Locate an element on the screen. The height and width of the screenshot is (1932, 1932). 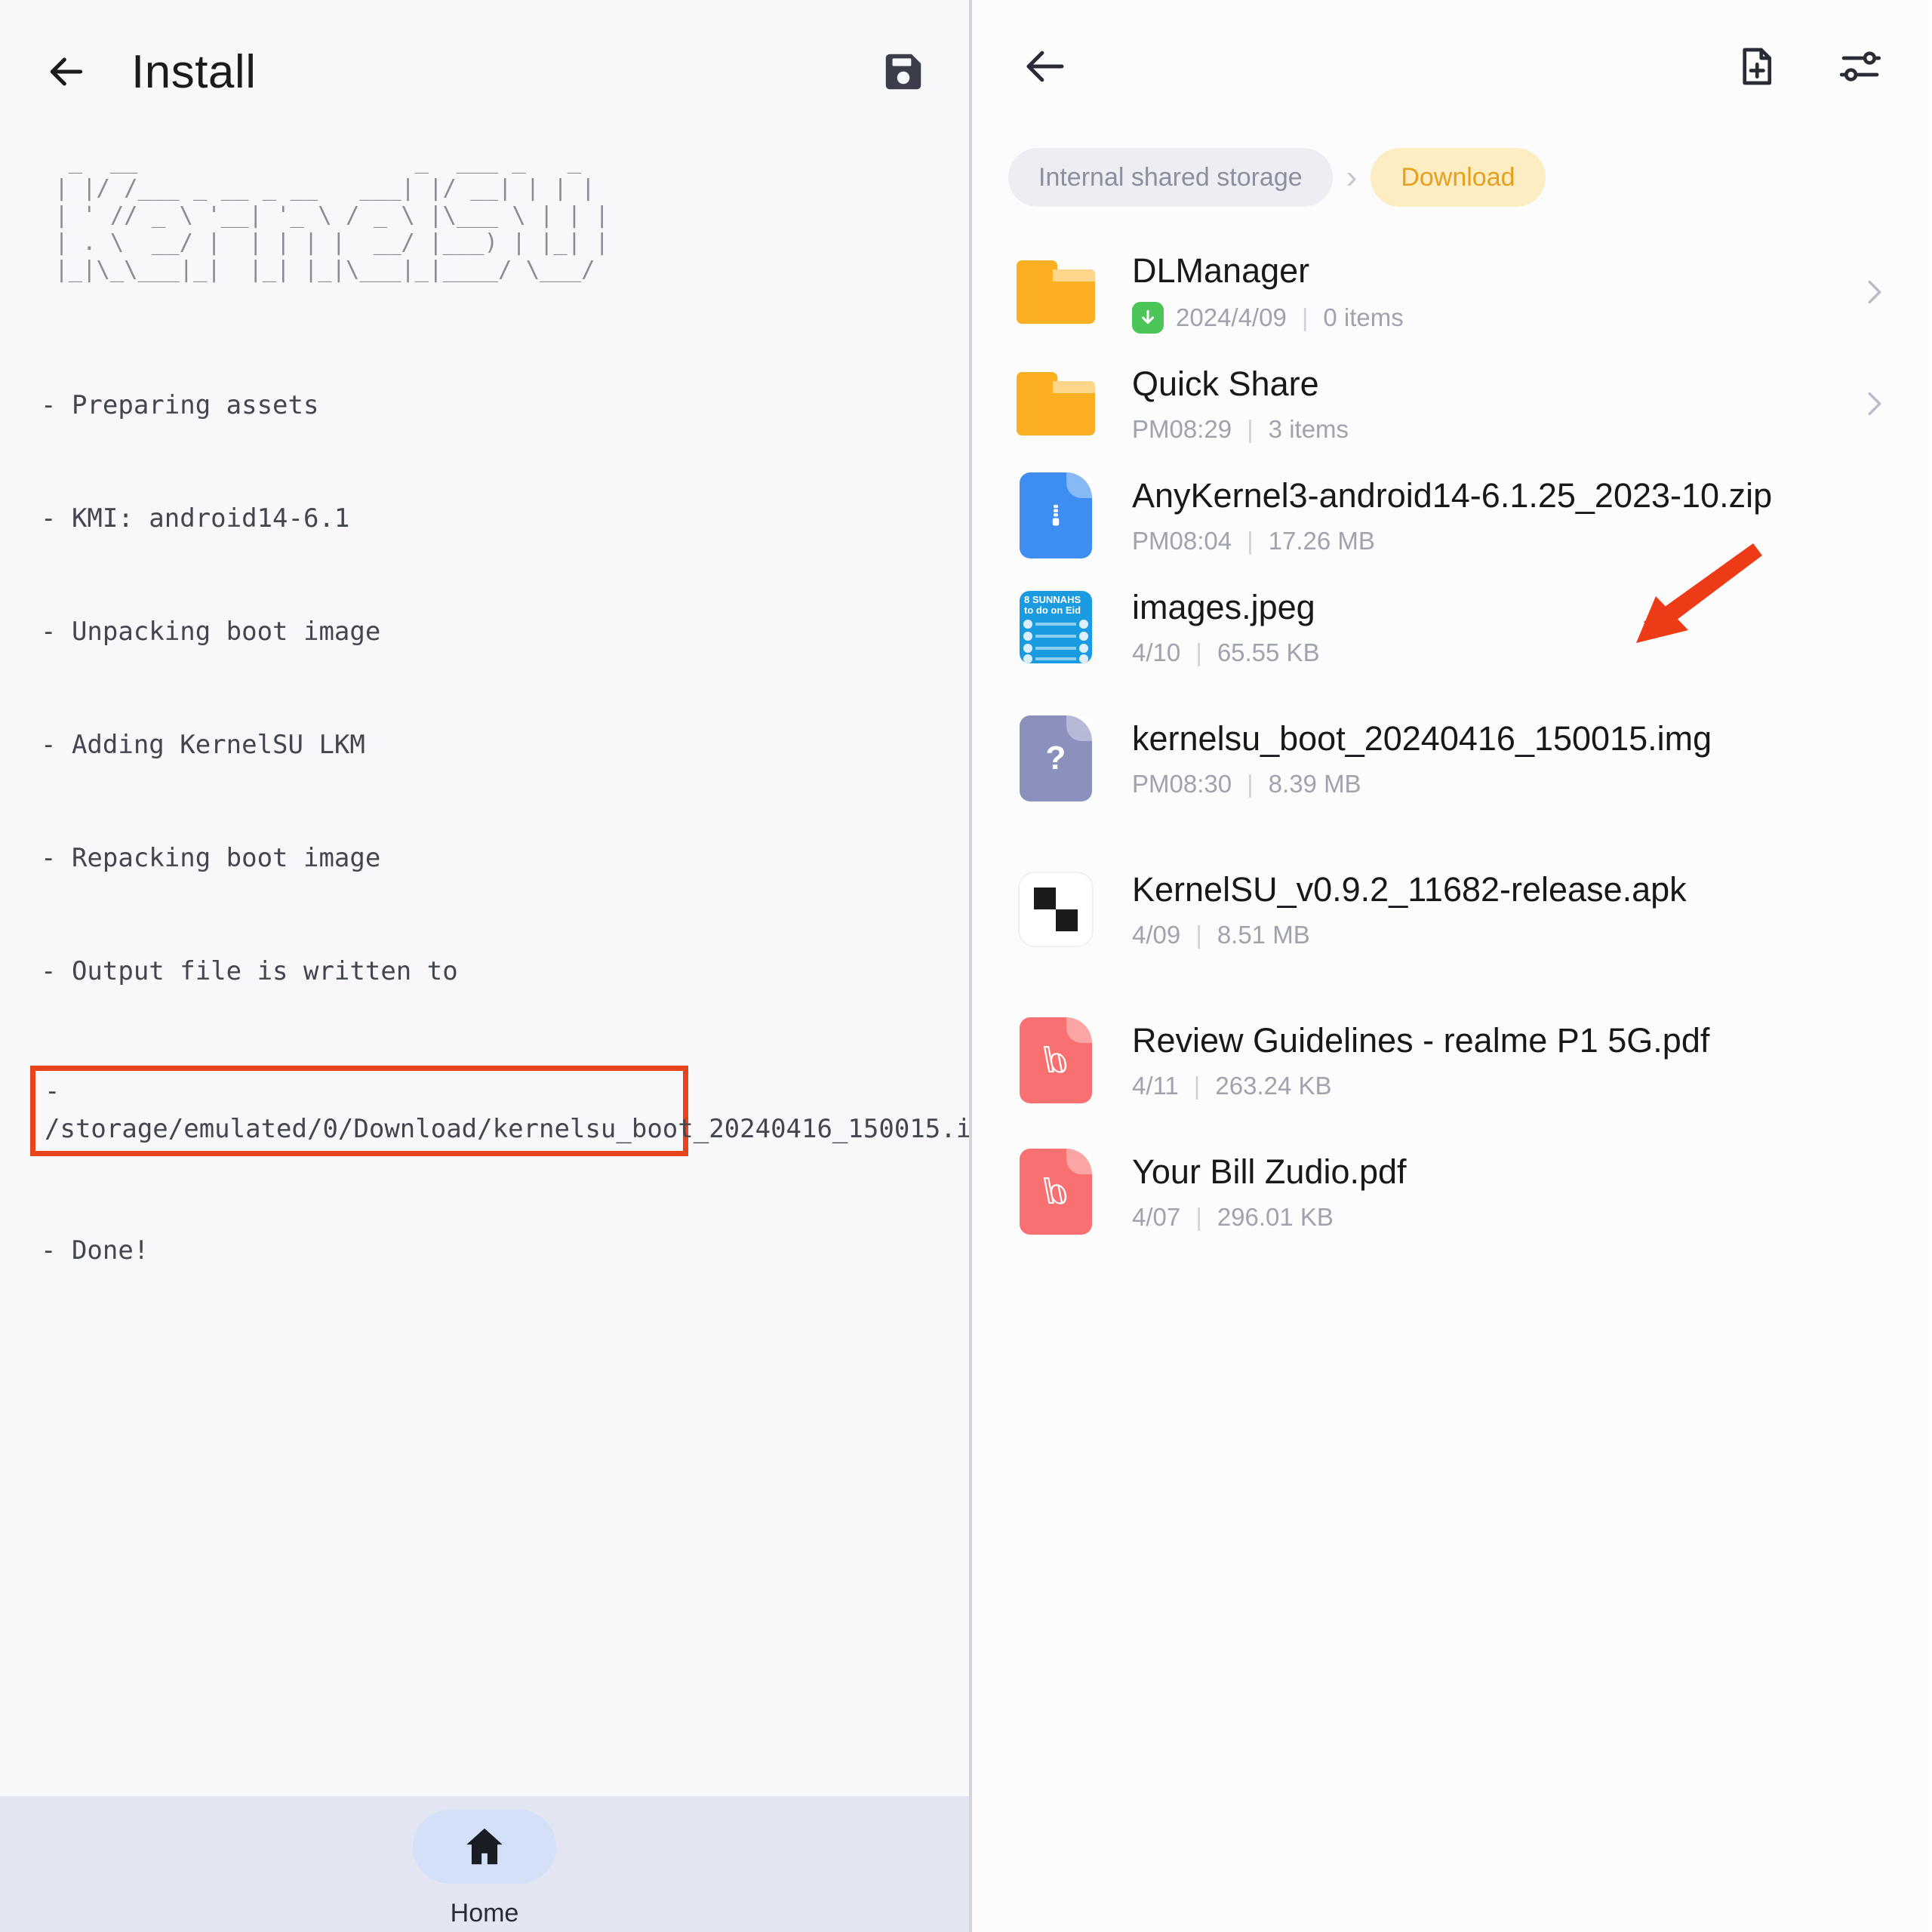
file-date: 4/11 is located at coordinates (1155, 1086).